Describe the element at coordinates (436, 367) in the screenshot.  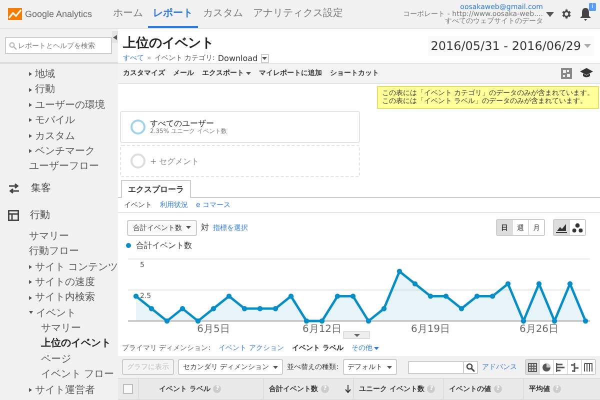
I see `table-search-field` at that location.